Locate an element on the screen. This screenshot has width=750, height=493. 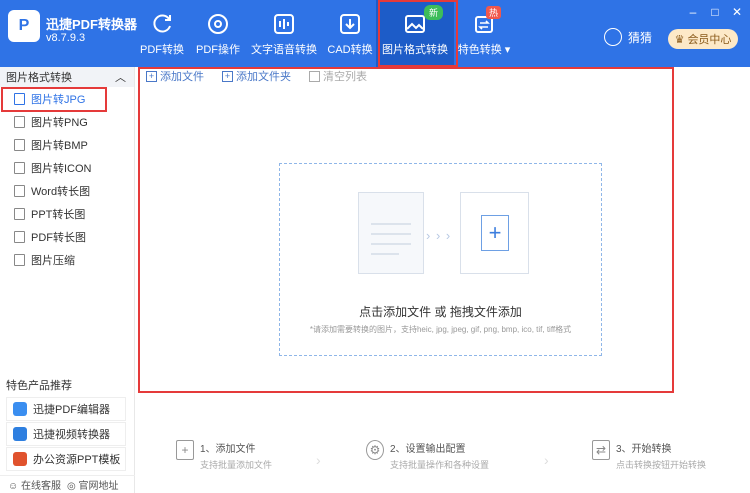
product-label: 迅捷PDF编辑器 is located at coordinates (71, 410).